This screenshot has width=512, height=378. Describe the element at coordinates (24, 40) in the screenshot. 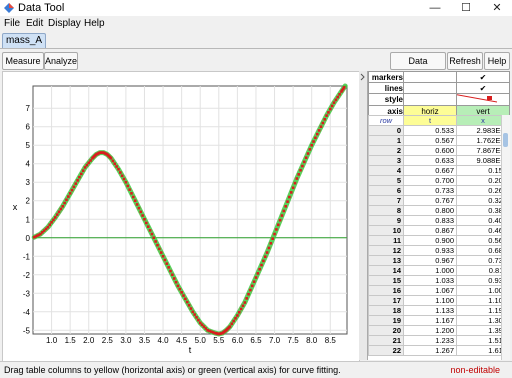

I see `tab-mass-a: mass_A` at that location.